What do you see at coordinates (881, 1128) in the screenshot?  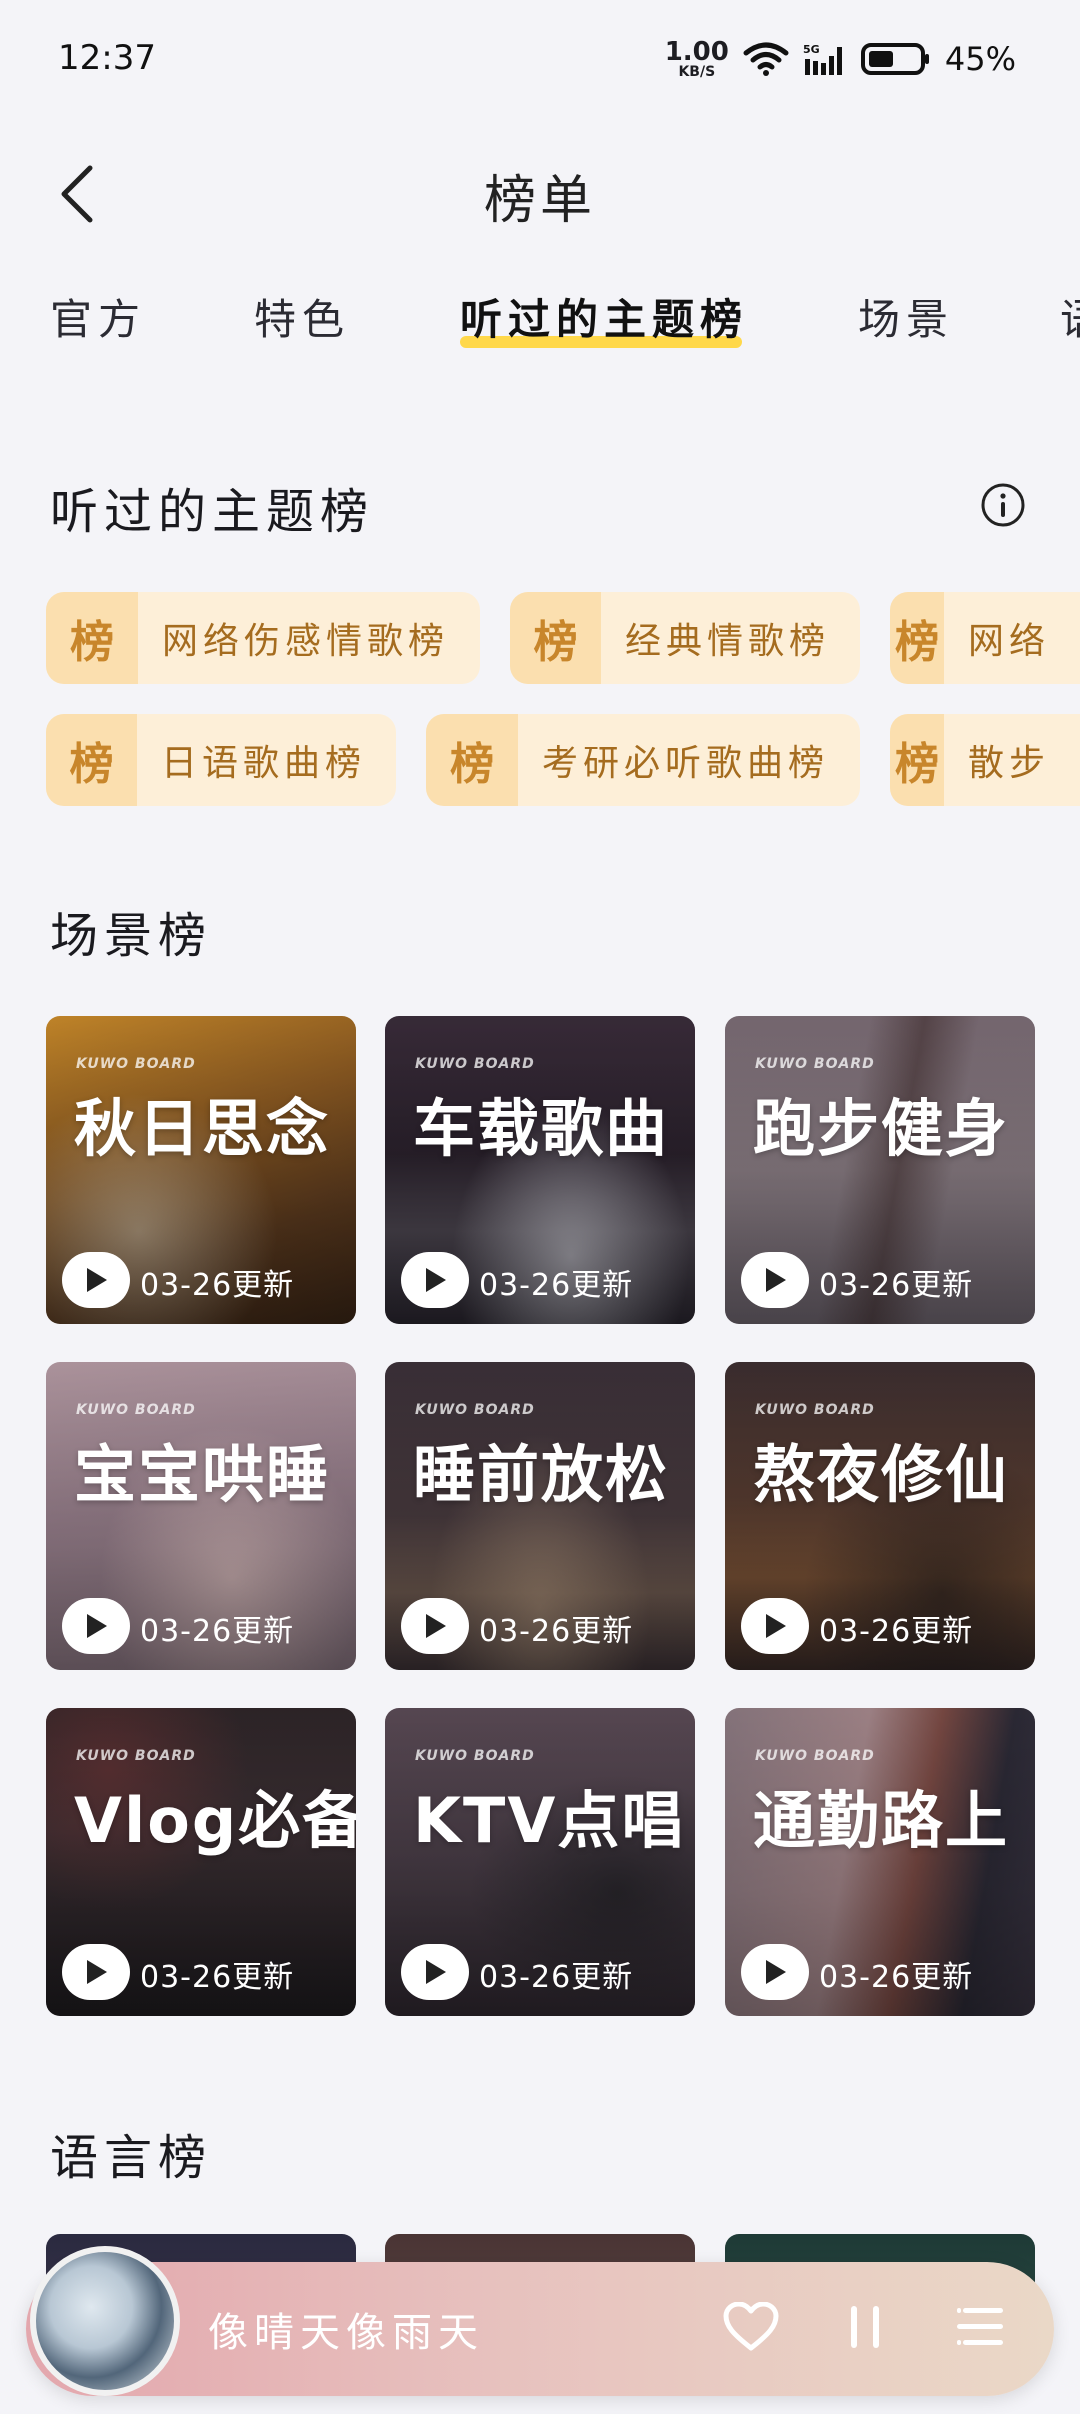 I see `card-title: 跑步健身` at bounding box center [881, 1128].